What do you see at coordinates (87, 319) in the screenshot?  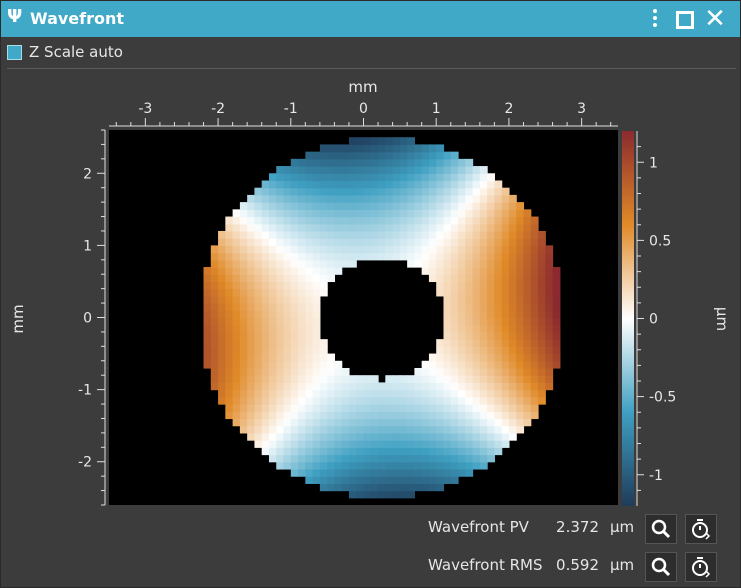 I see `y-tick-label: 0` at bounding box center [87, 319].